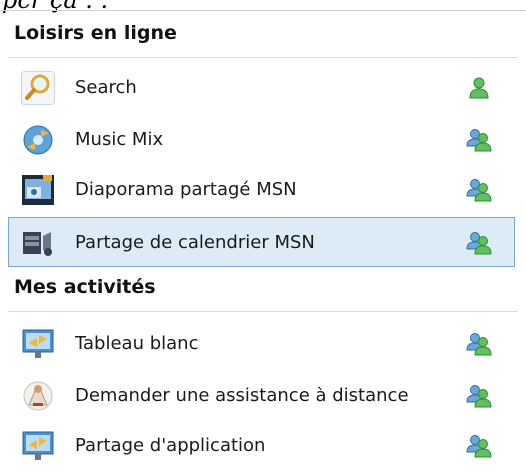  Describe the element at coordinates (95, 33) in the screenshot. I see `section-title: Loisirs en ligne` at that location.